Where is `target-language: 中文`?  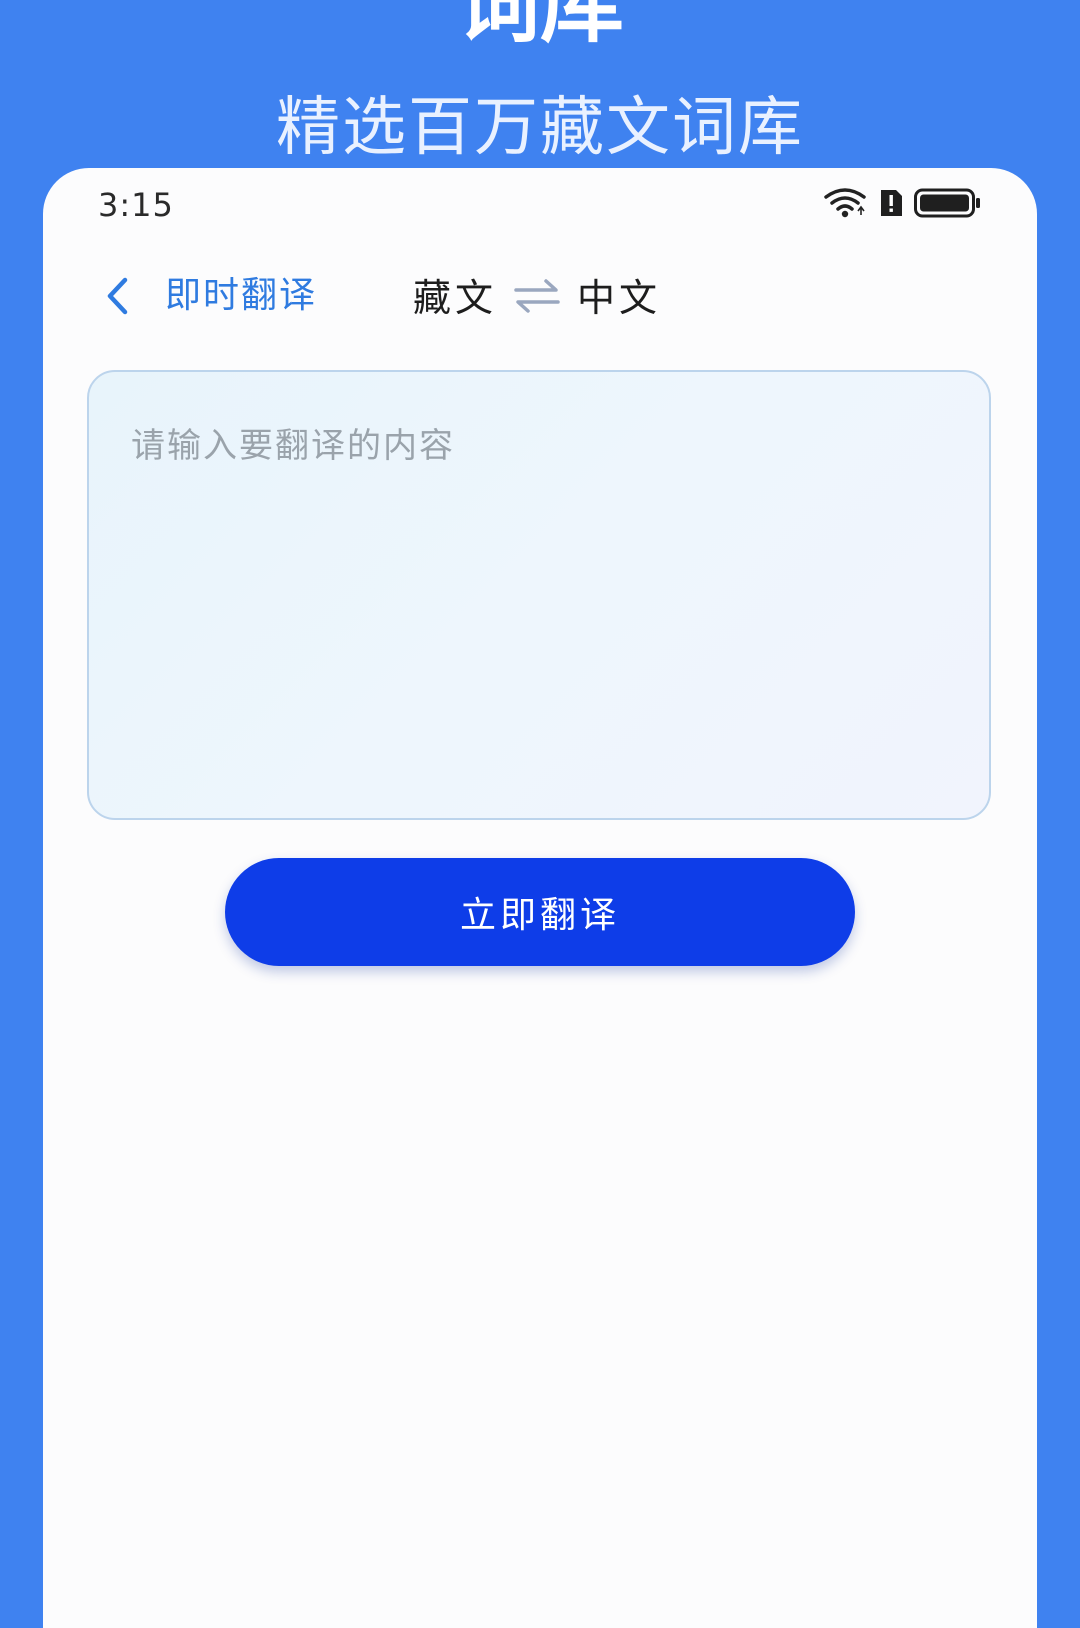
target-language: 中文 is located at coordinates (619, 298).